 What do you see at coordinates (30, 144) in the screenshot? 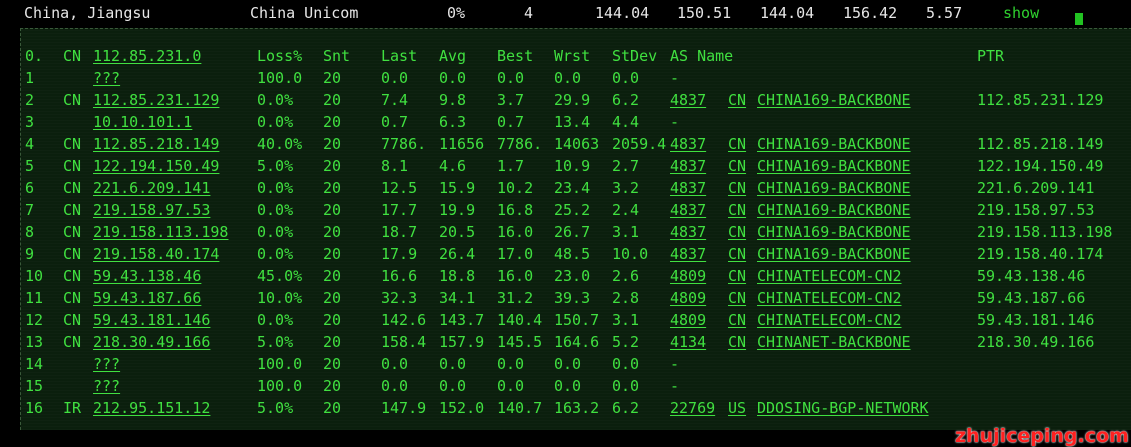
I see `hop-hop: 4` at bounding box center [30, 144].